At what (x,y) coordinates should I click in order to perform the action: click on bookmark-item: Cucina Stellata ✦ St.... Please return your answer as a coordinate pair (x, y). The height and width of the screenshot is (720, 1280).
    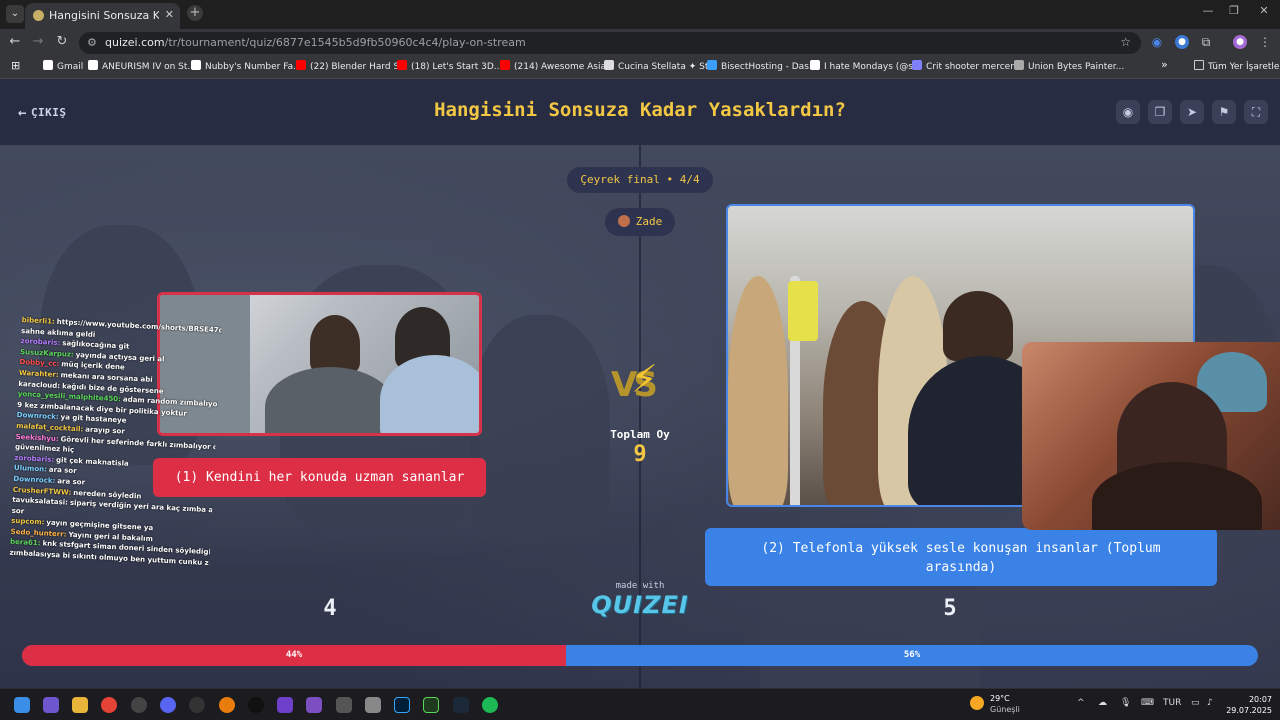
    Looking at the image, I should click on (660, 66).